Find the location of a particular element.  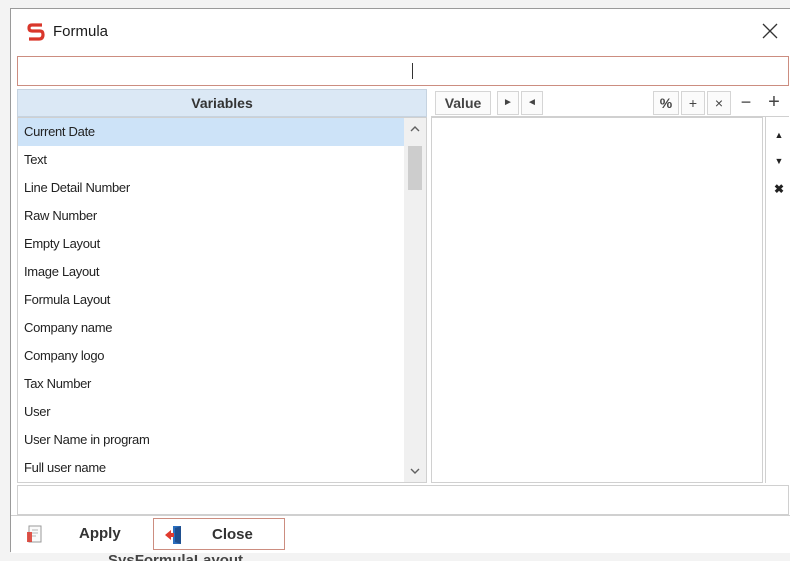

background-layout-text: SysFormulaLayout is located at coordinates (176, 556).